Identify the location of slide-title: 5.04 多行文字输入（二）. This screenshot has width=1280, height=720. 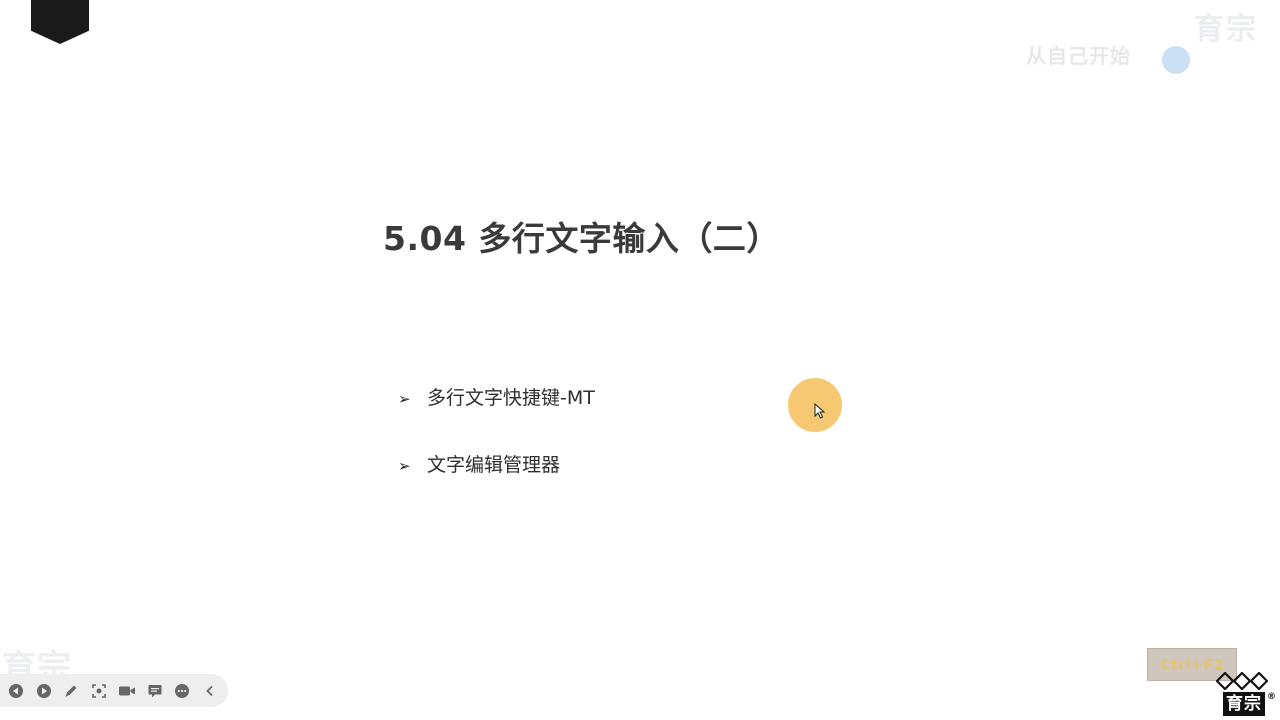
(581, 238).